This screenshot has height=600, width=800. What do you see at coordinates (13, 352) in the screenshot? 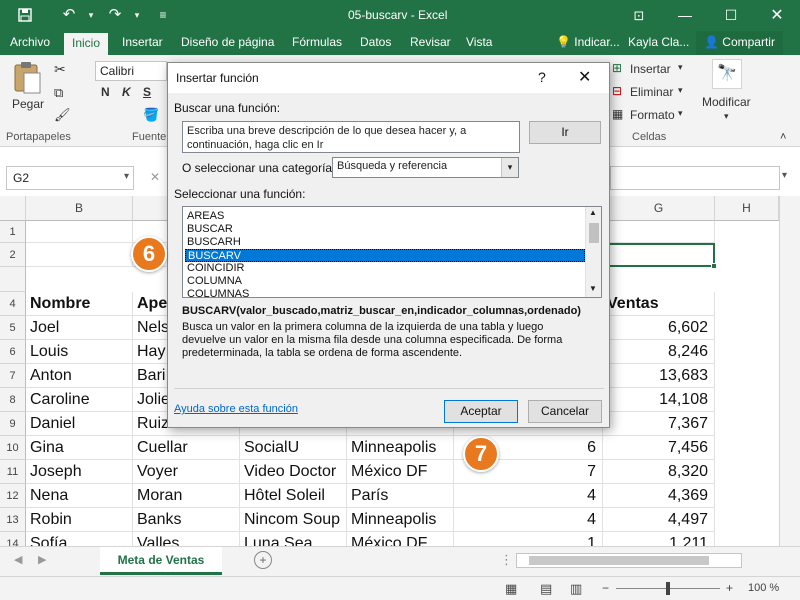
I see `row-header-6: 6` at bounding box center [13, 352].